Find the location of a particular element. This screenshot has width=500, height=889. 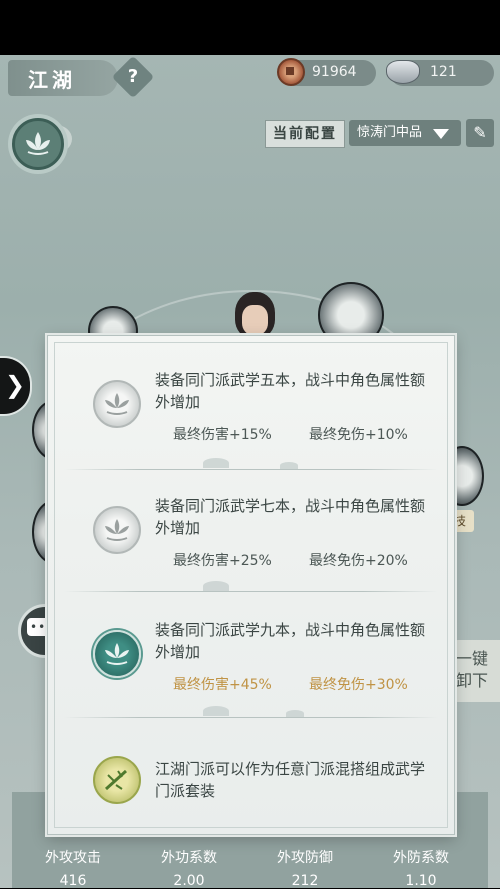

tier-description: 装备同门派武学九本，战斗中角色属性额外增加 is located at coordinates (290, 641).